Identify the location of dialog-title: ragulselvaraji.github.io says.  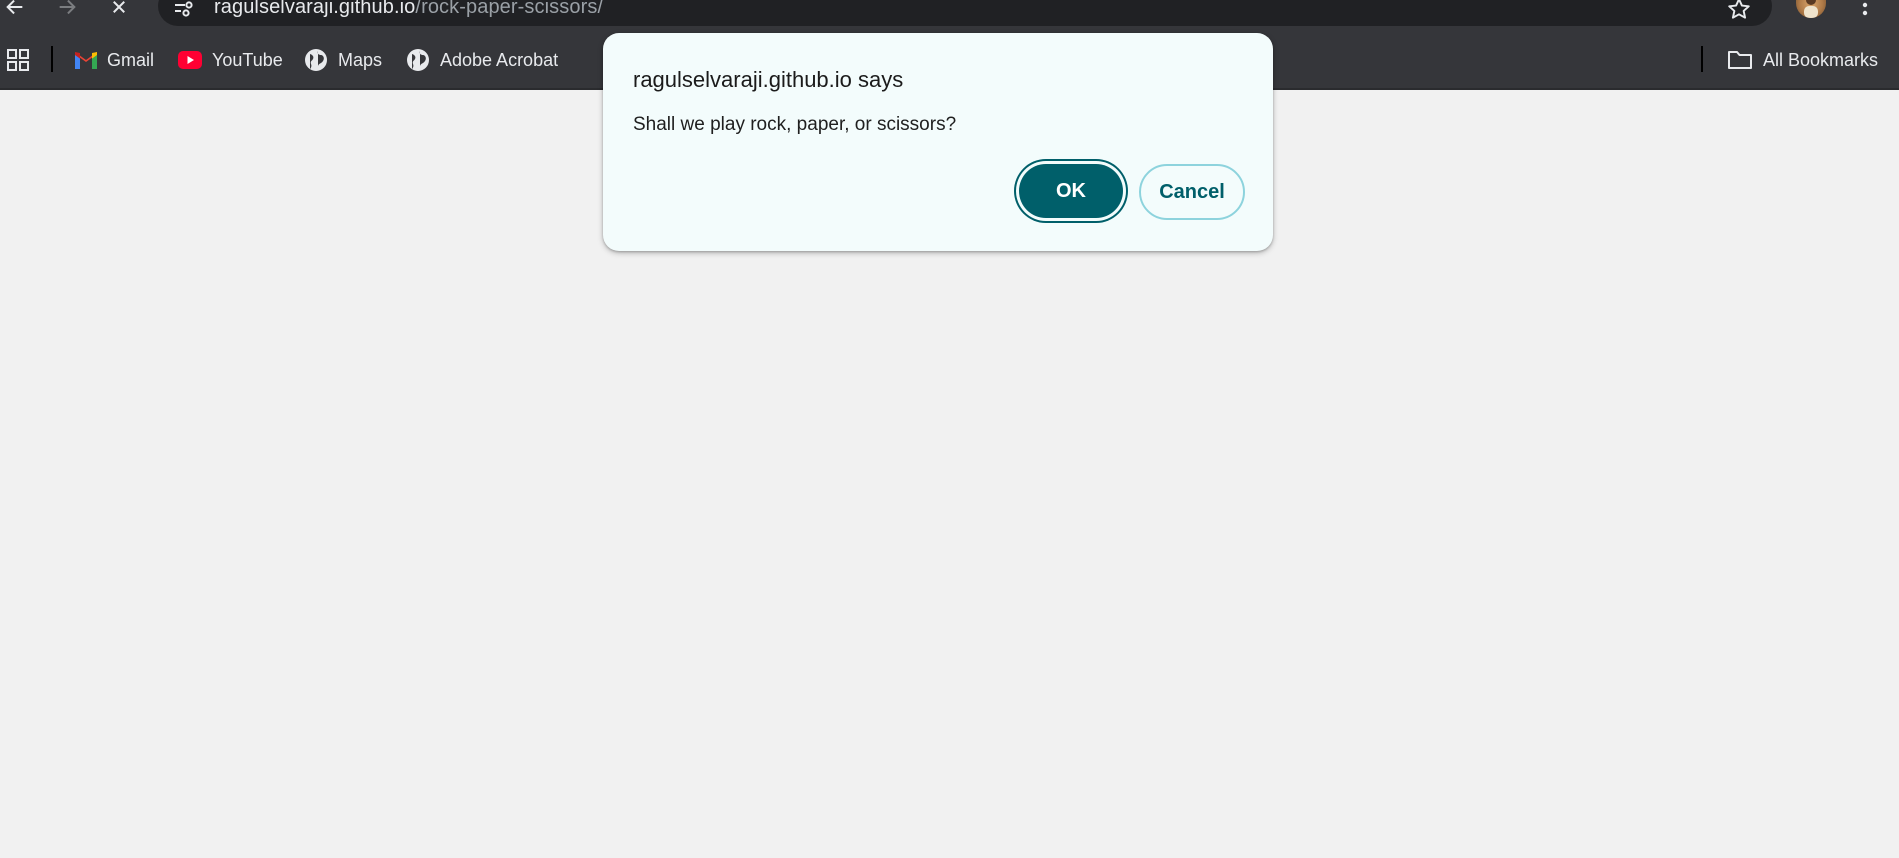
(768, 79).